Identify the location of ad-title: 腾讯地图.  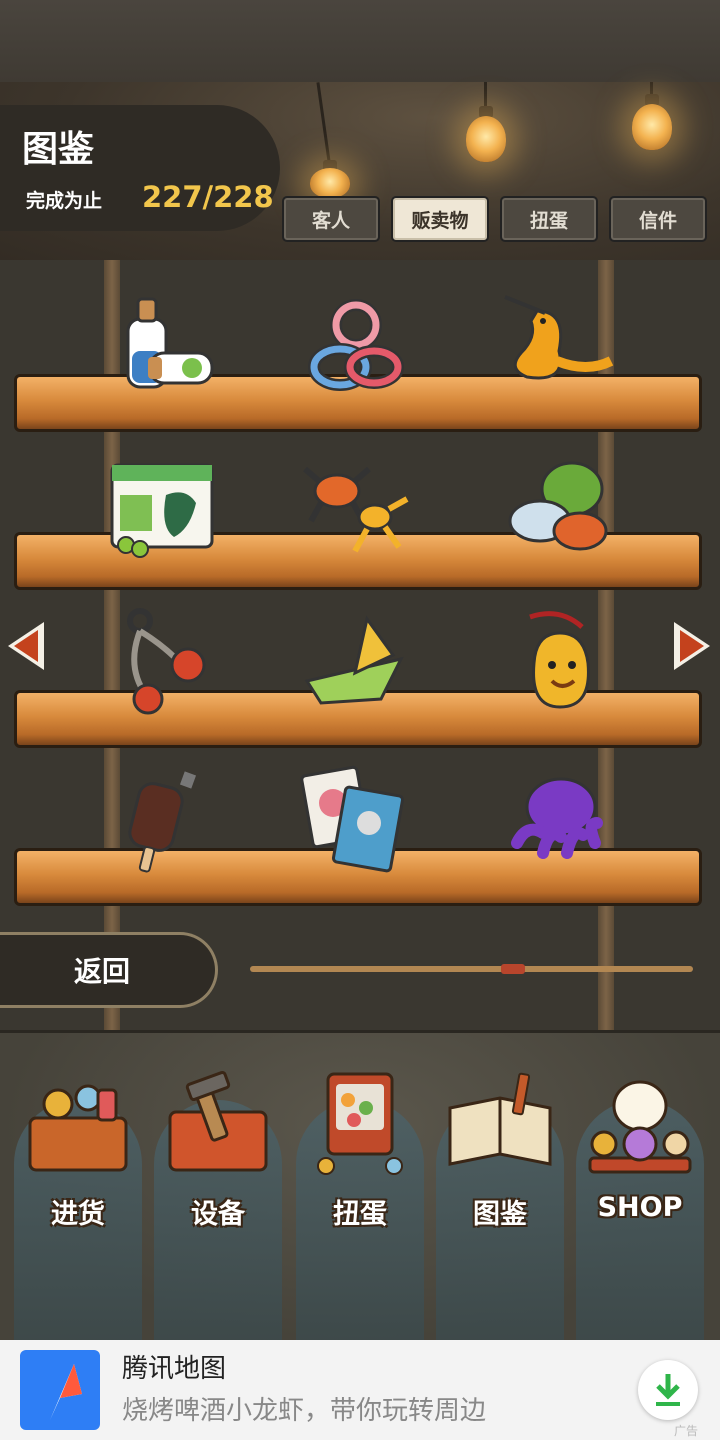
(174, 1369).